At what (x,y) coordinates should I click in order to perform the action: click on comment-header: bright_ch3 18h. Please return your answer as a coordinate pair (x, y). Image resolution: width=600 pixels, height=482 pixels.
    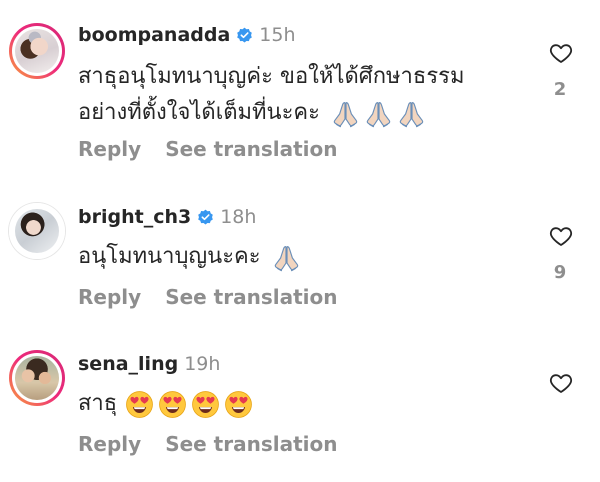
    Looking at the image, I should click on (167, 217).